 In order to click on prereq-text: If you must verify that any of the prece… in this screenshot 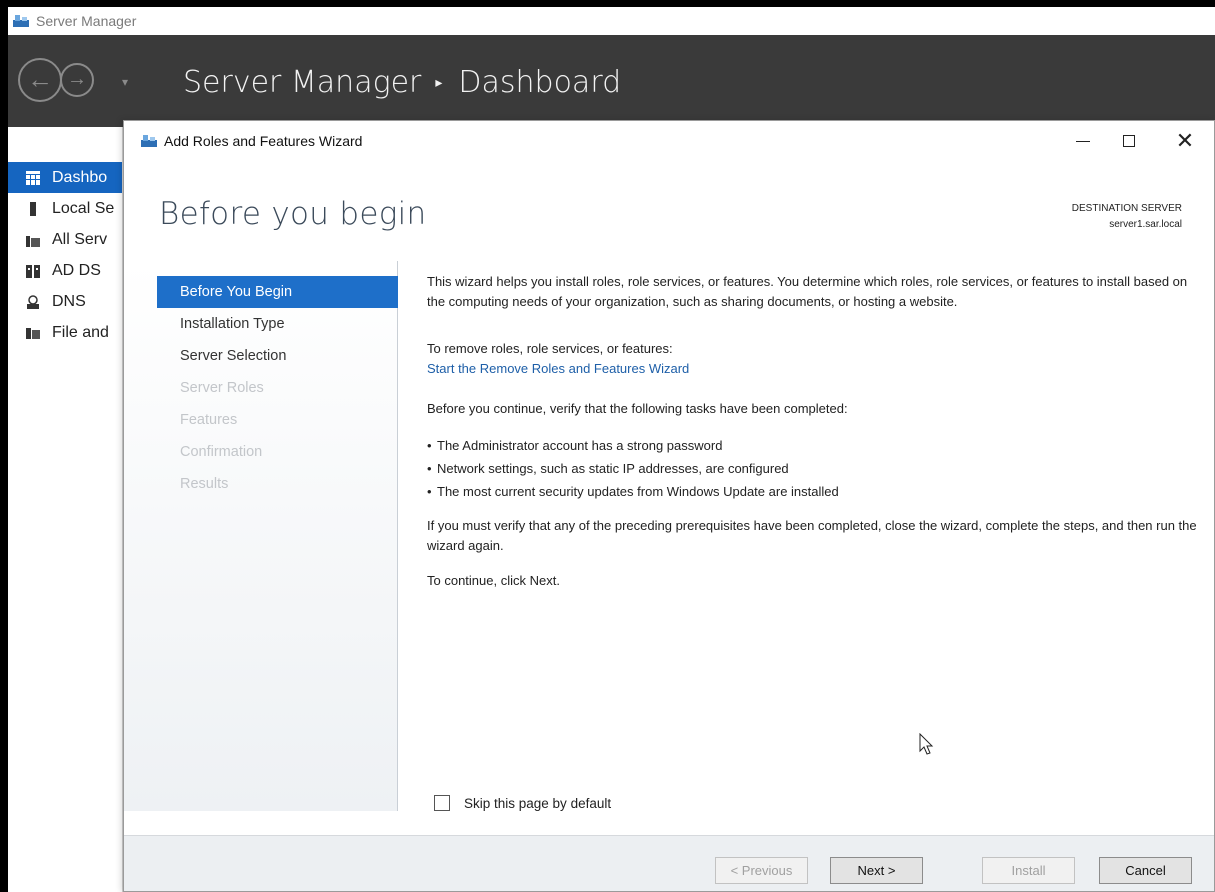, I will do `click(812, 535)`.